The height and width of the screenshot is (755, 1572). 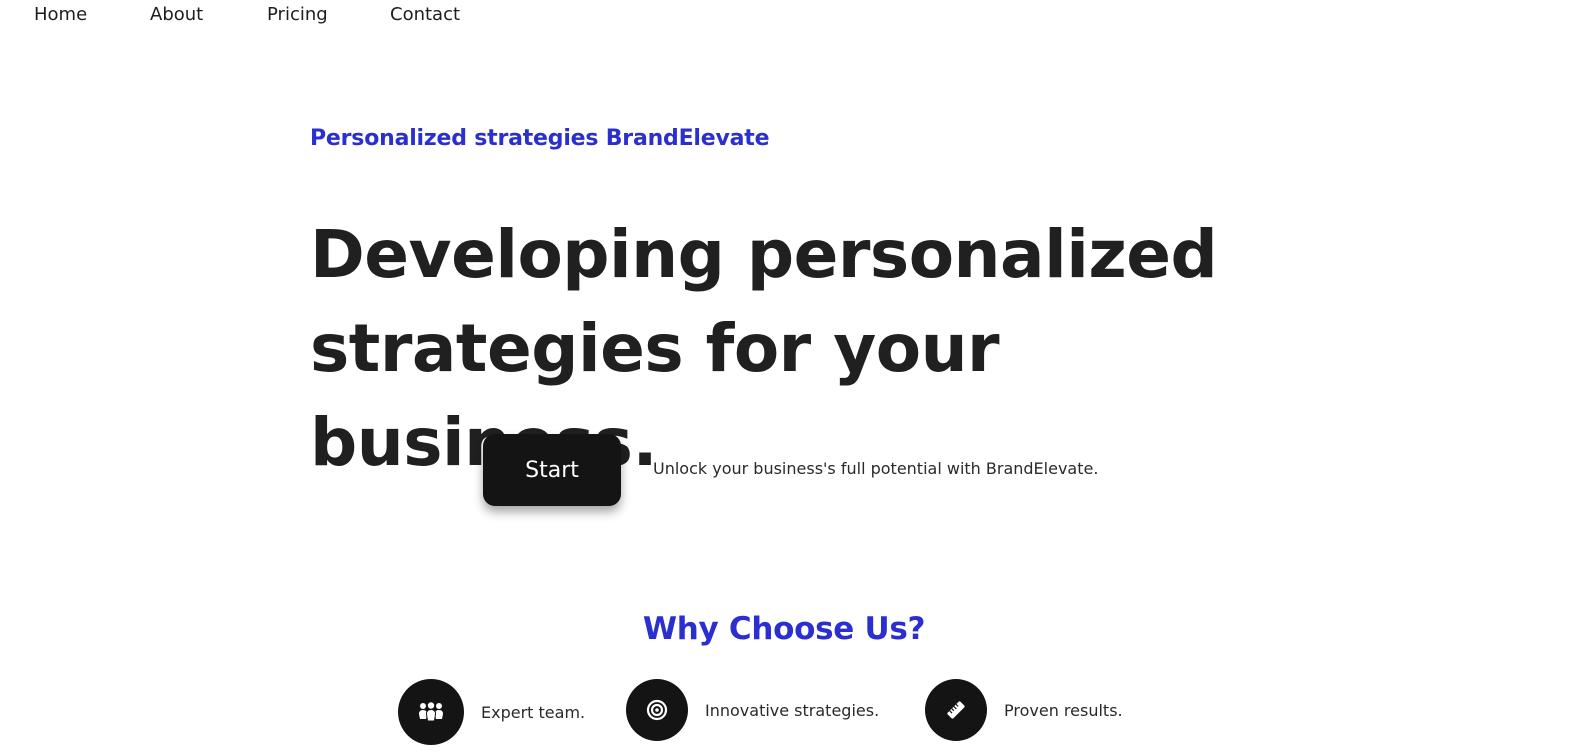 I want to click on feature-label: Innovative strategies., so click(x=792, y=710).